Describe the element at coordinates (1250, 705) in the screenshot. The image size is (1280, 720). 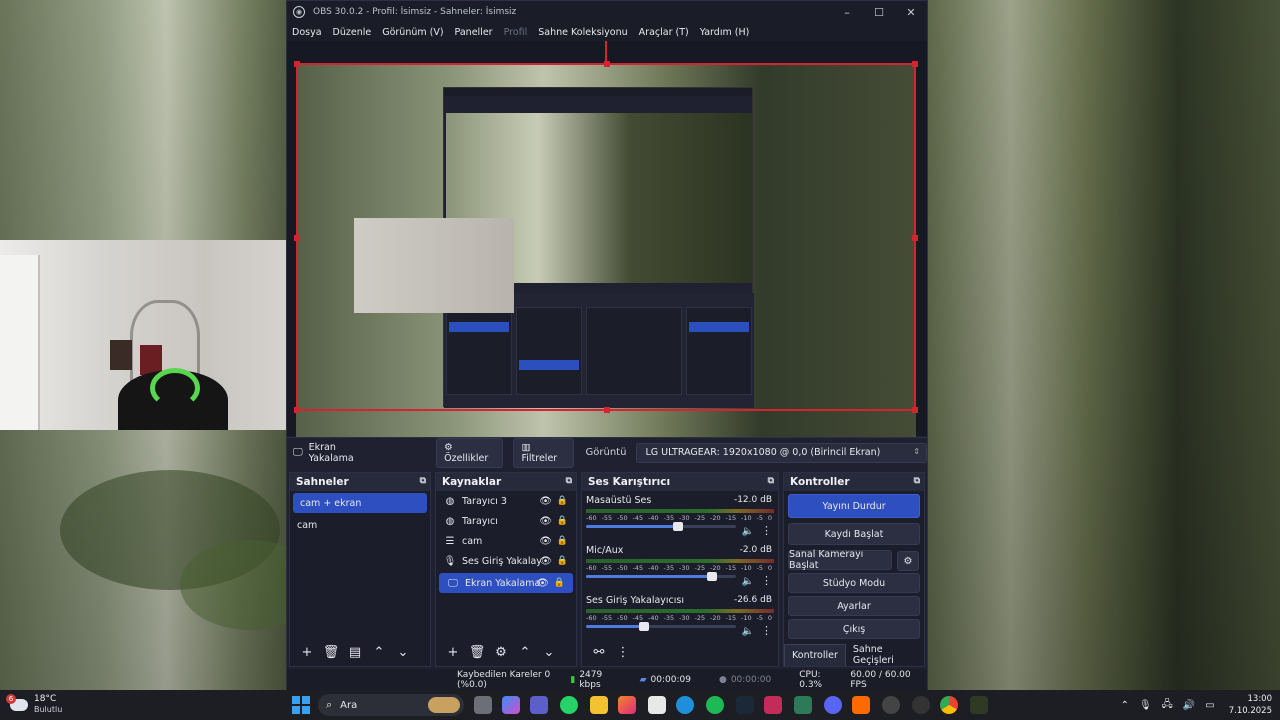
I see `clock: 13:00 7.10.2025` at that location.